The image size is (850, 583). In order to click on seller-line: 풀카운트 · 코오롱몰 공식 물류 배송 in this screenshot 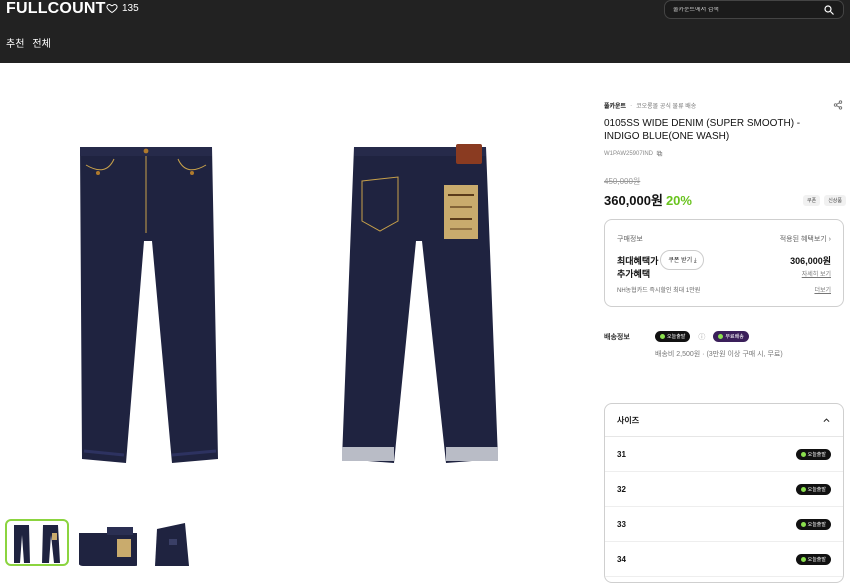, I will do `click(650, 106)`.